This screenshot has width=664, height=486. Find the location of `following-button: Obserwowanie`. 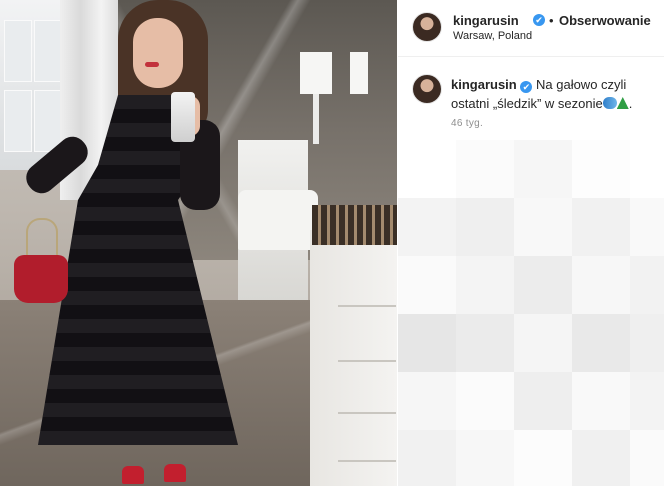

following-button: Obserwowanie is located at coordinates (605, 20).